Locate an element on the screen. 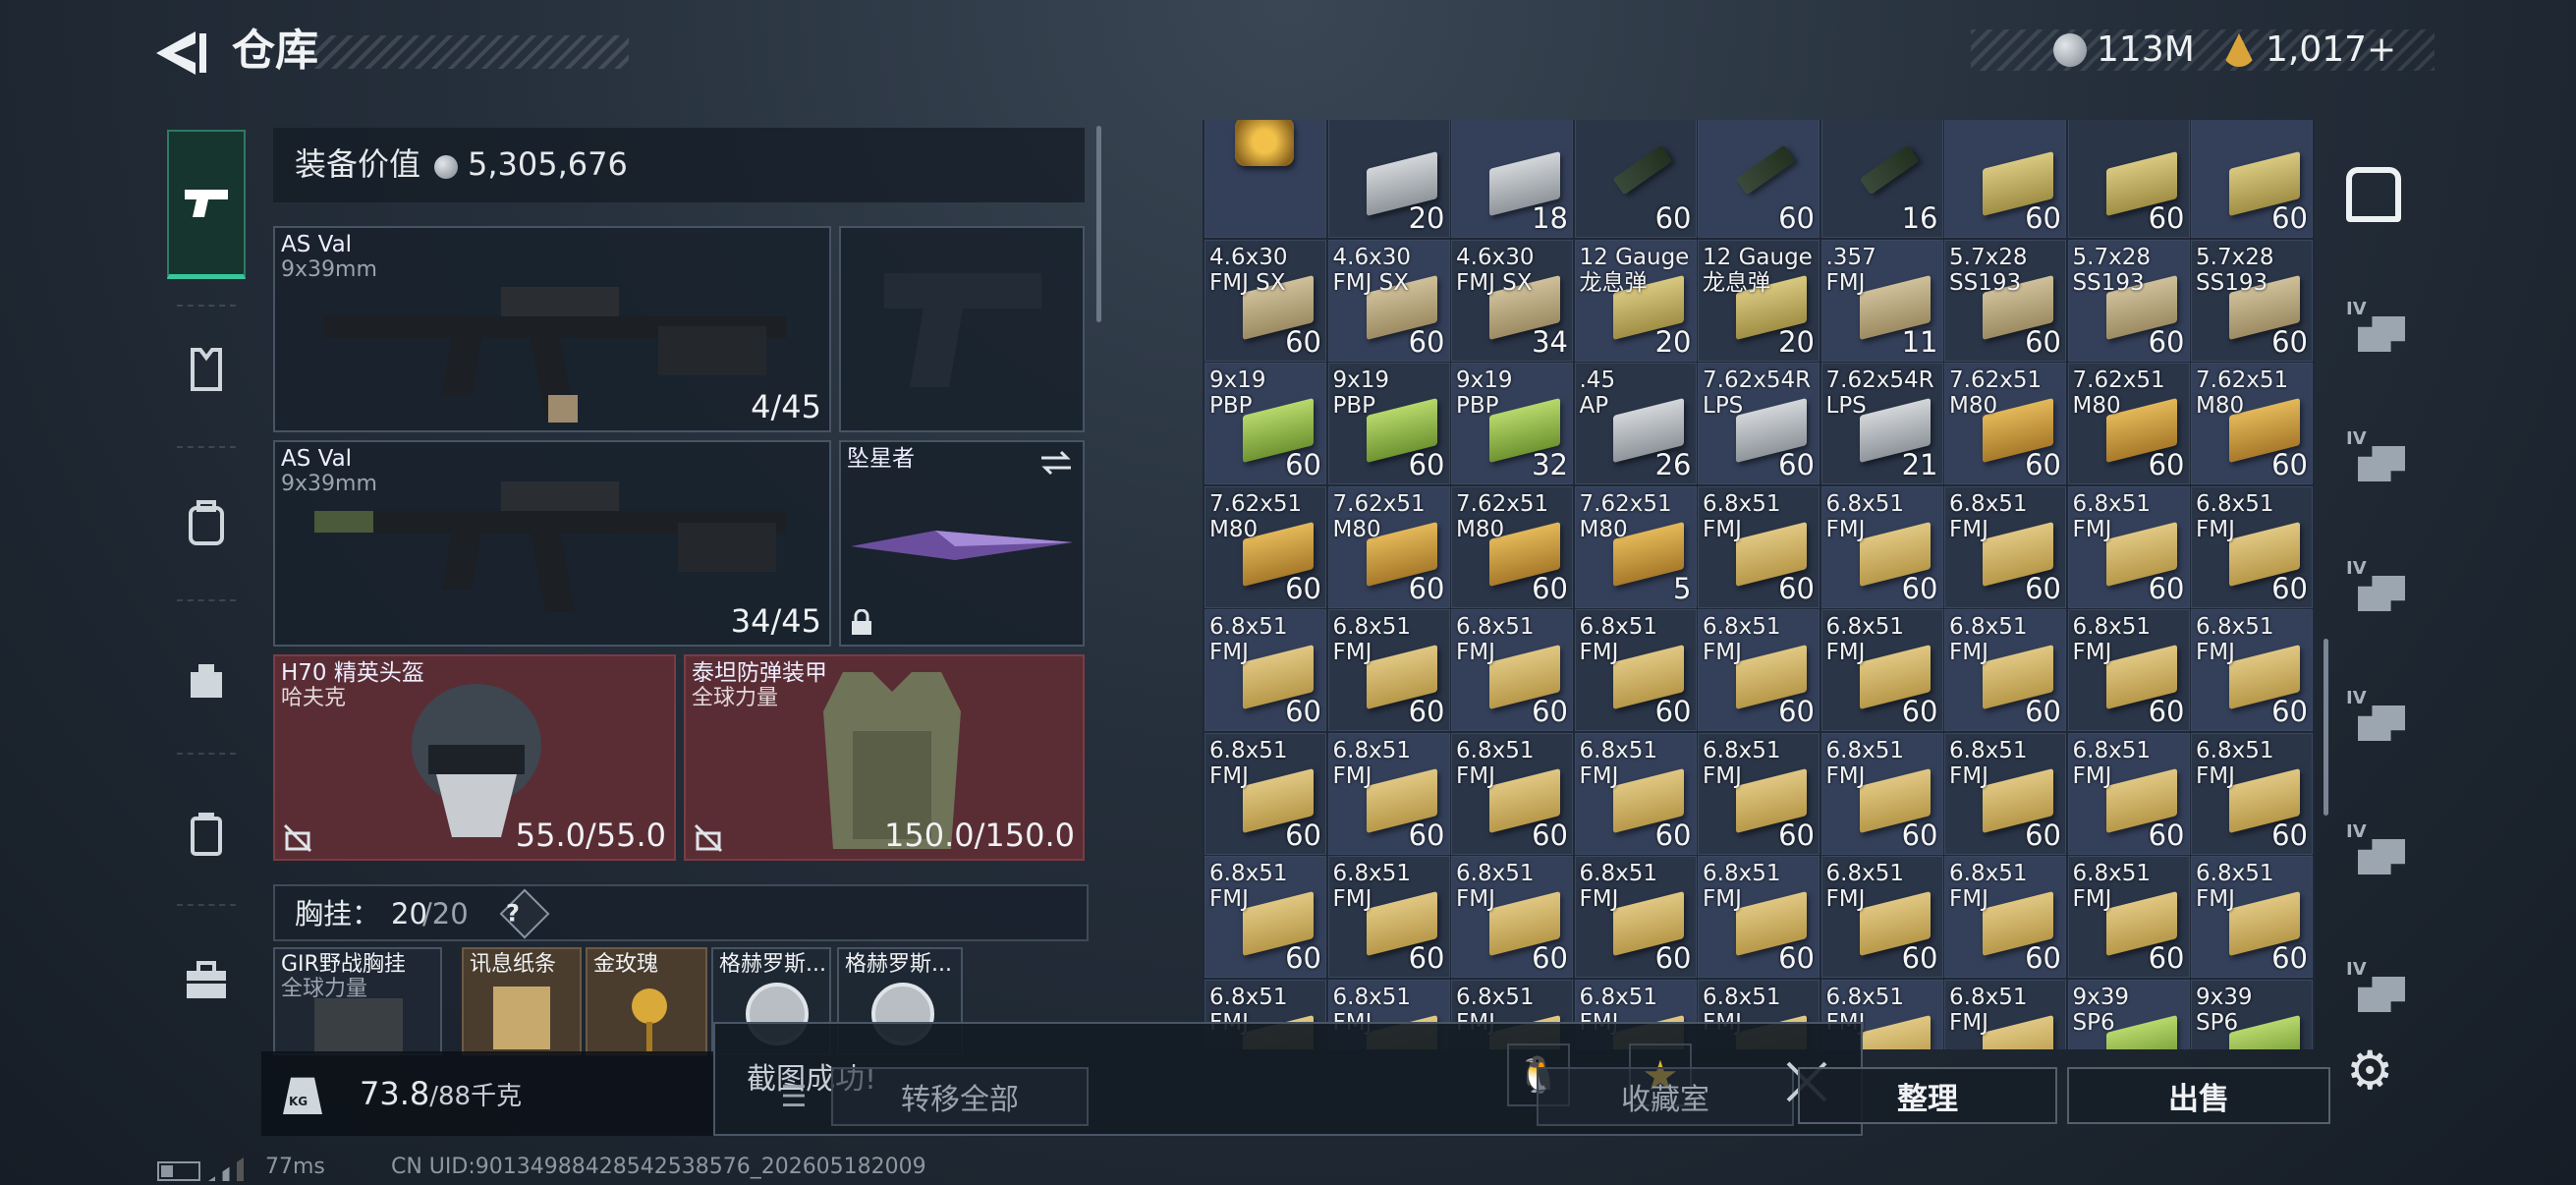 The image size is (2576, 1185). inventory-cell: 20 is located at coordinates (1388, 179).